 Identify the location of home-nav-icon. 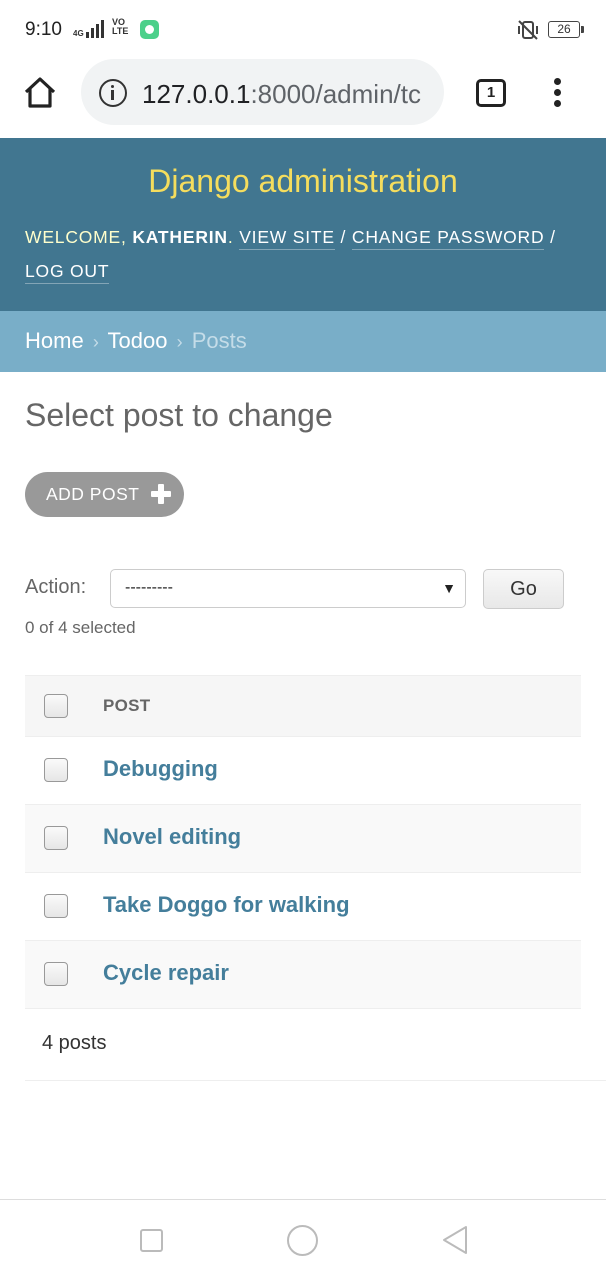
(302, 1240).